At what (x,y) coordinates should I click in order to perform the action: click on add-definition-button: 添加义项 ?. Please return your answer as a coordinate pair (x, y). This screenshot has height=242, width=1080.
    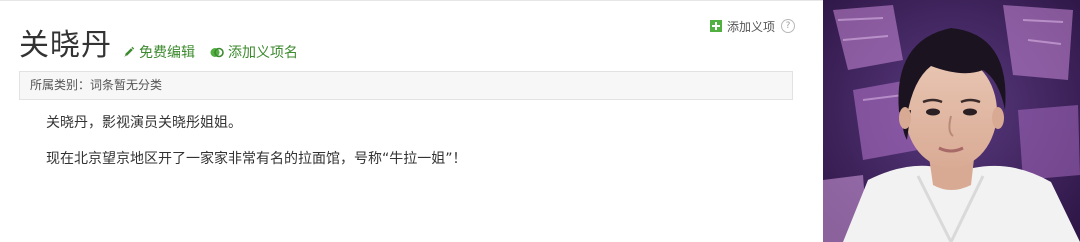
    Looking at the image, I should click on (753, 26).